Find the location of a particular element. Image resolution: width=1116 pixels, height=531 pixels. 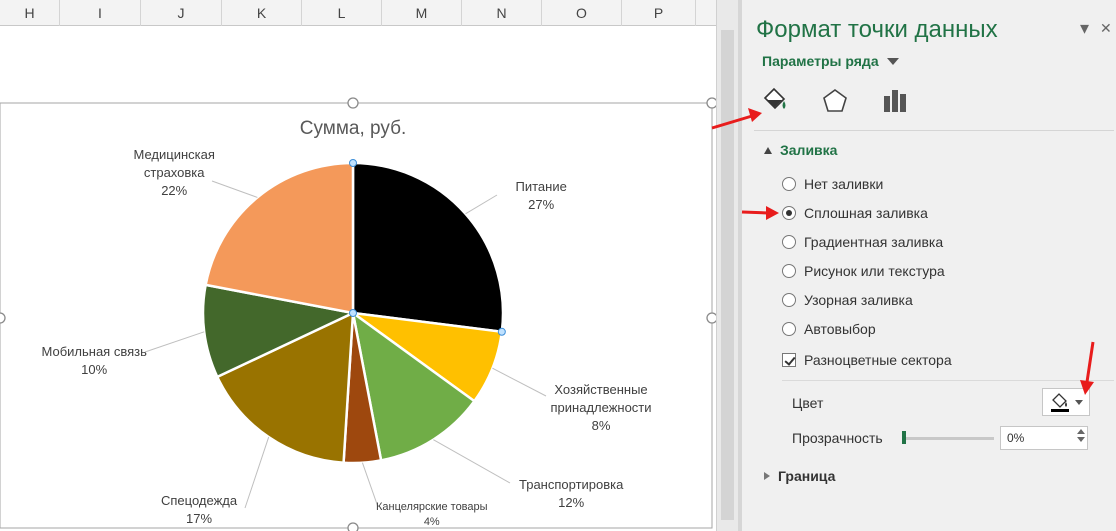

data-label-line: принадлежности is located at coordinates (601, 407).